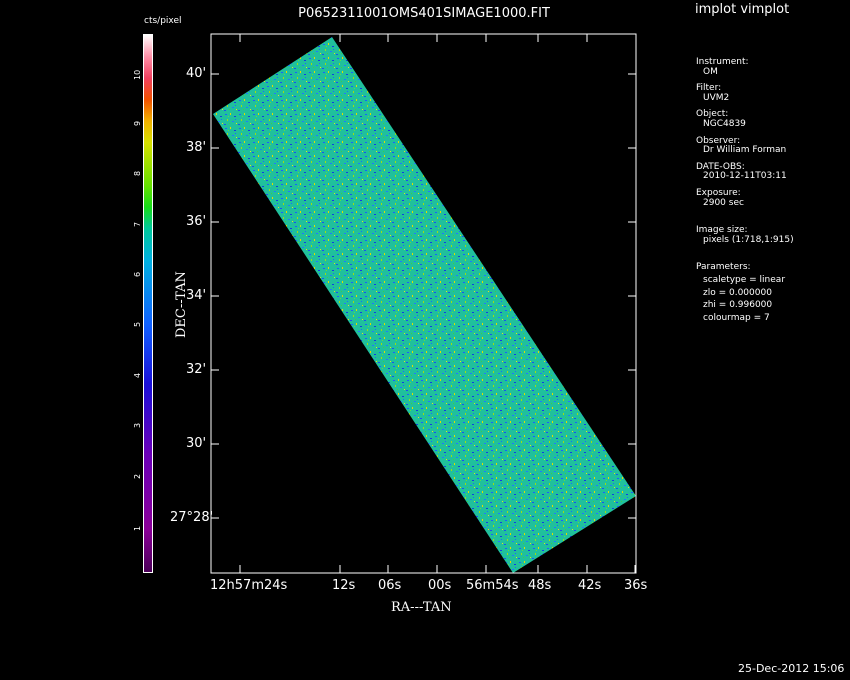  Describe the element at coordinates (745, 150) in the screenshot. I see `observer-value: Dr William Forman` at that location.